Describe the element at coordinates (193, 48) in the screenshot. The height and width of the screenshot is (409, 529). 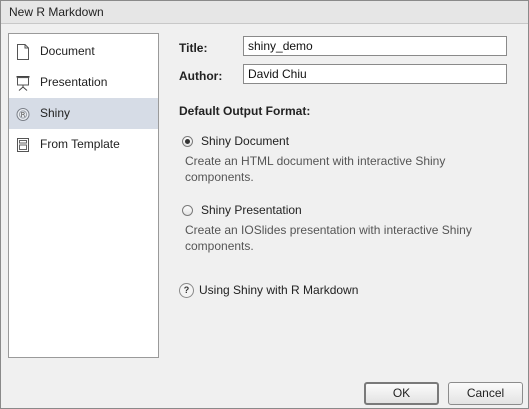
I see `title-label: Title:` at that location.